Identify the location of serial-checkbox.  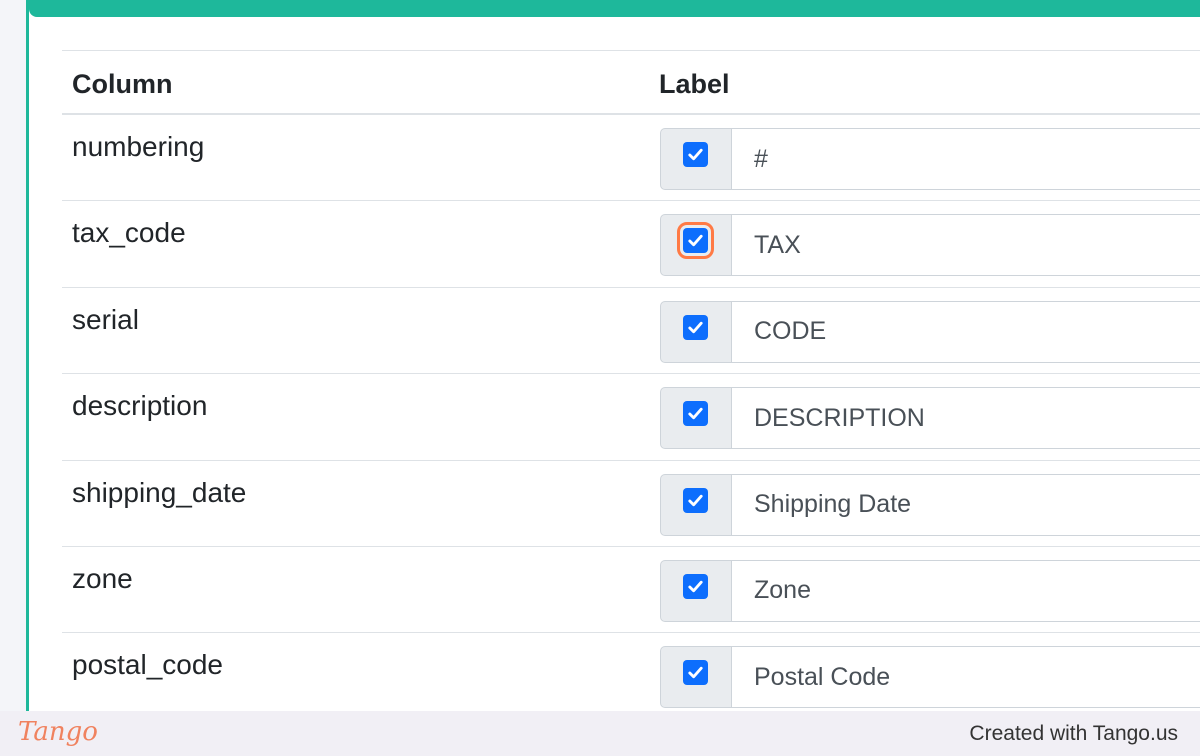
(695, 327).